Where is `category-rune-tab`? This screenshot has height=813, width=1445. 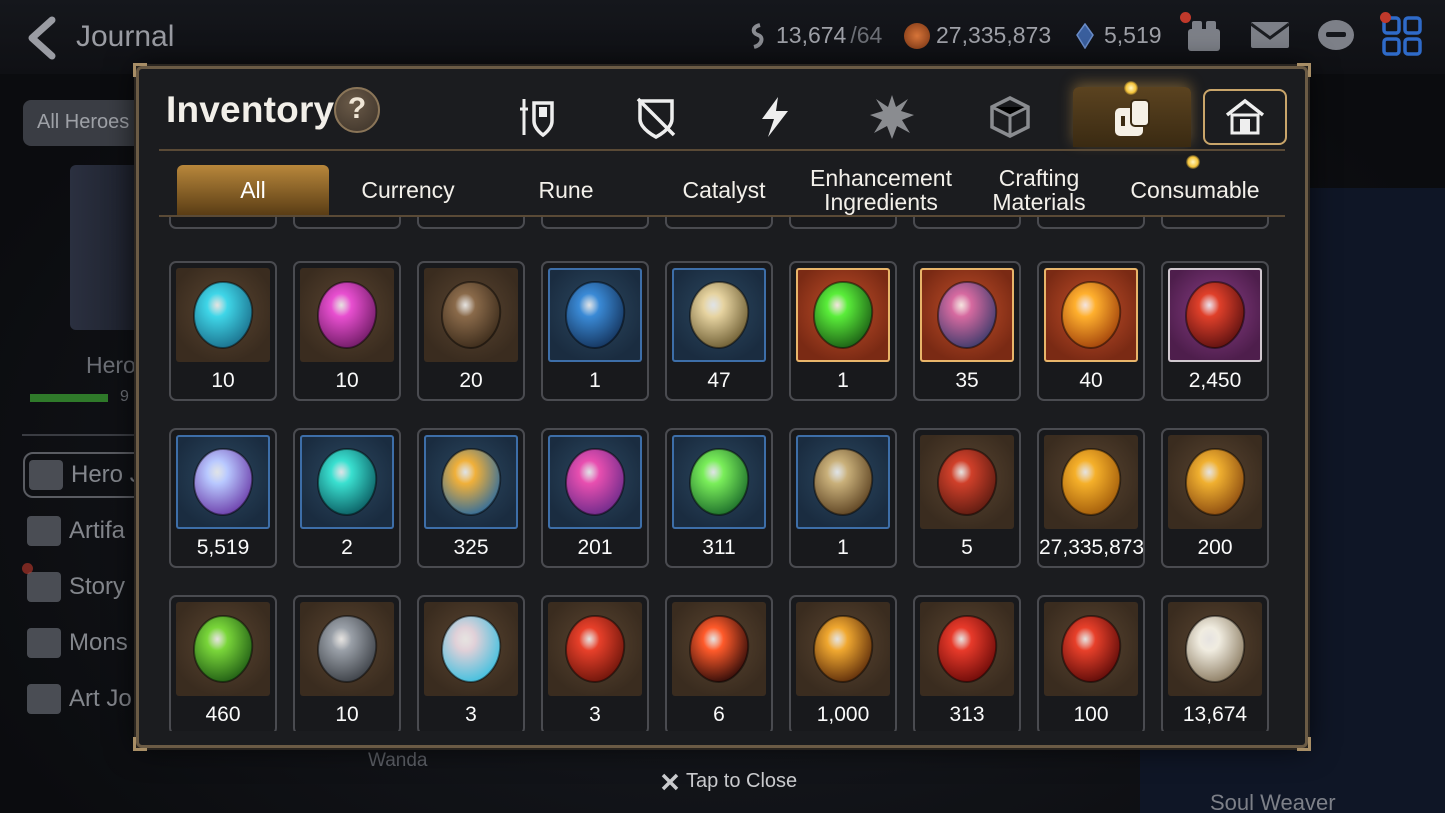 category-rune-tab is located at coordinates (892, 117).